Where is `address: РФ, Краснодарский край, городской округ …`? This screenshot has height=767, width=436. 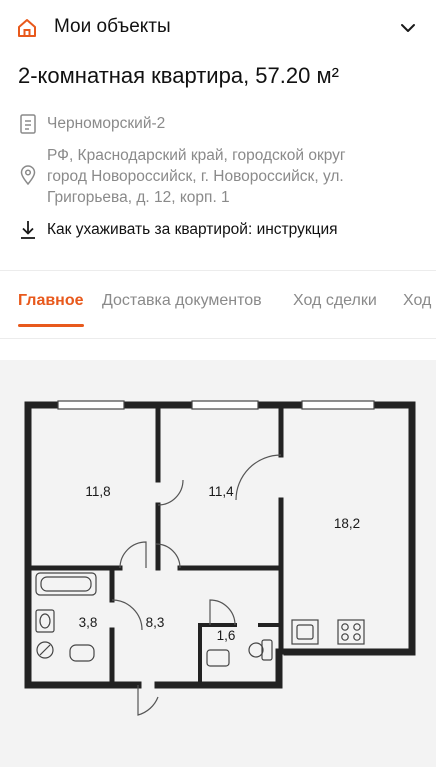 address: РФ, Краснодарский край, городской округ … is located at coordinates (196, 176).